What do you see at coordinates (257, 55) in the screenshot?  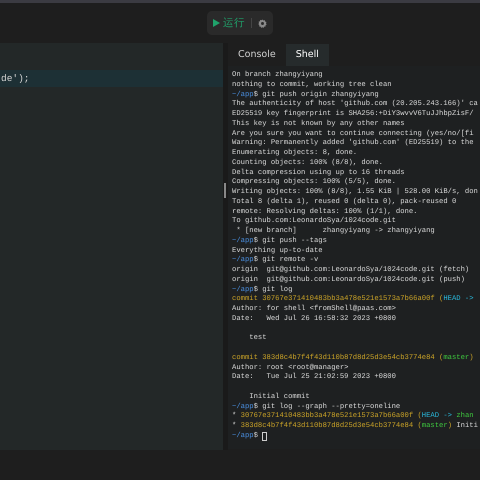 I see `panel-tab: Console` at bounding box center [257, 55].